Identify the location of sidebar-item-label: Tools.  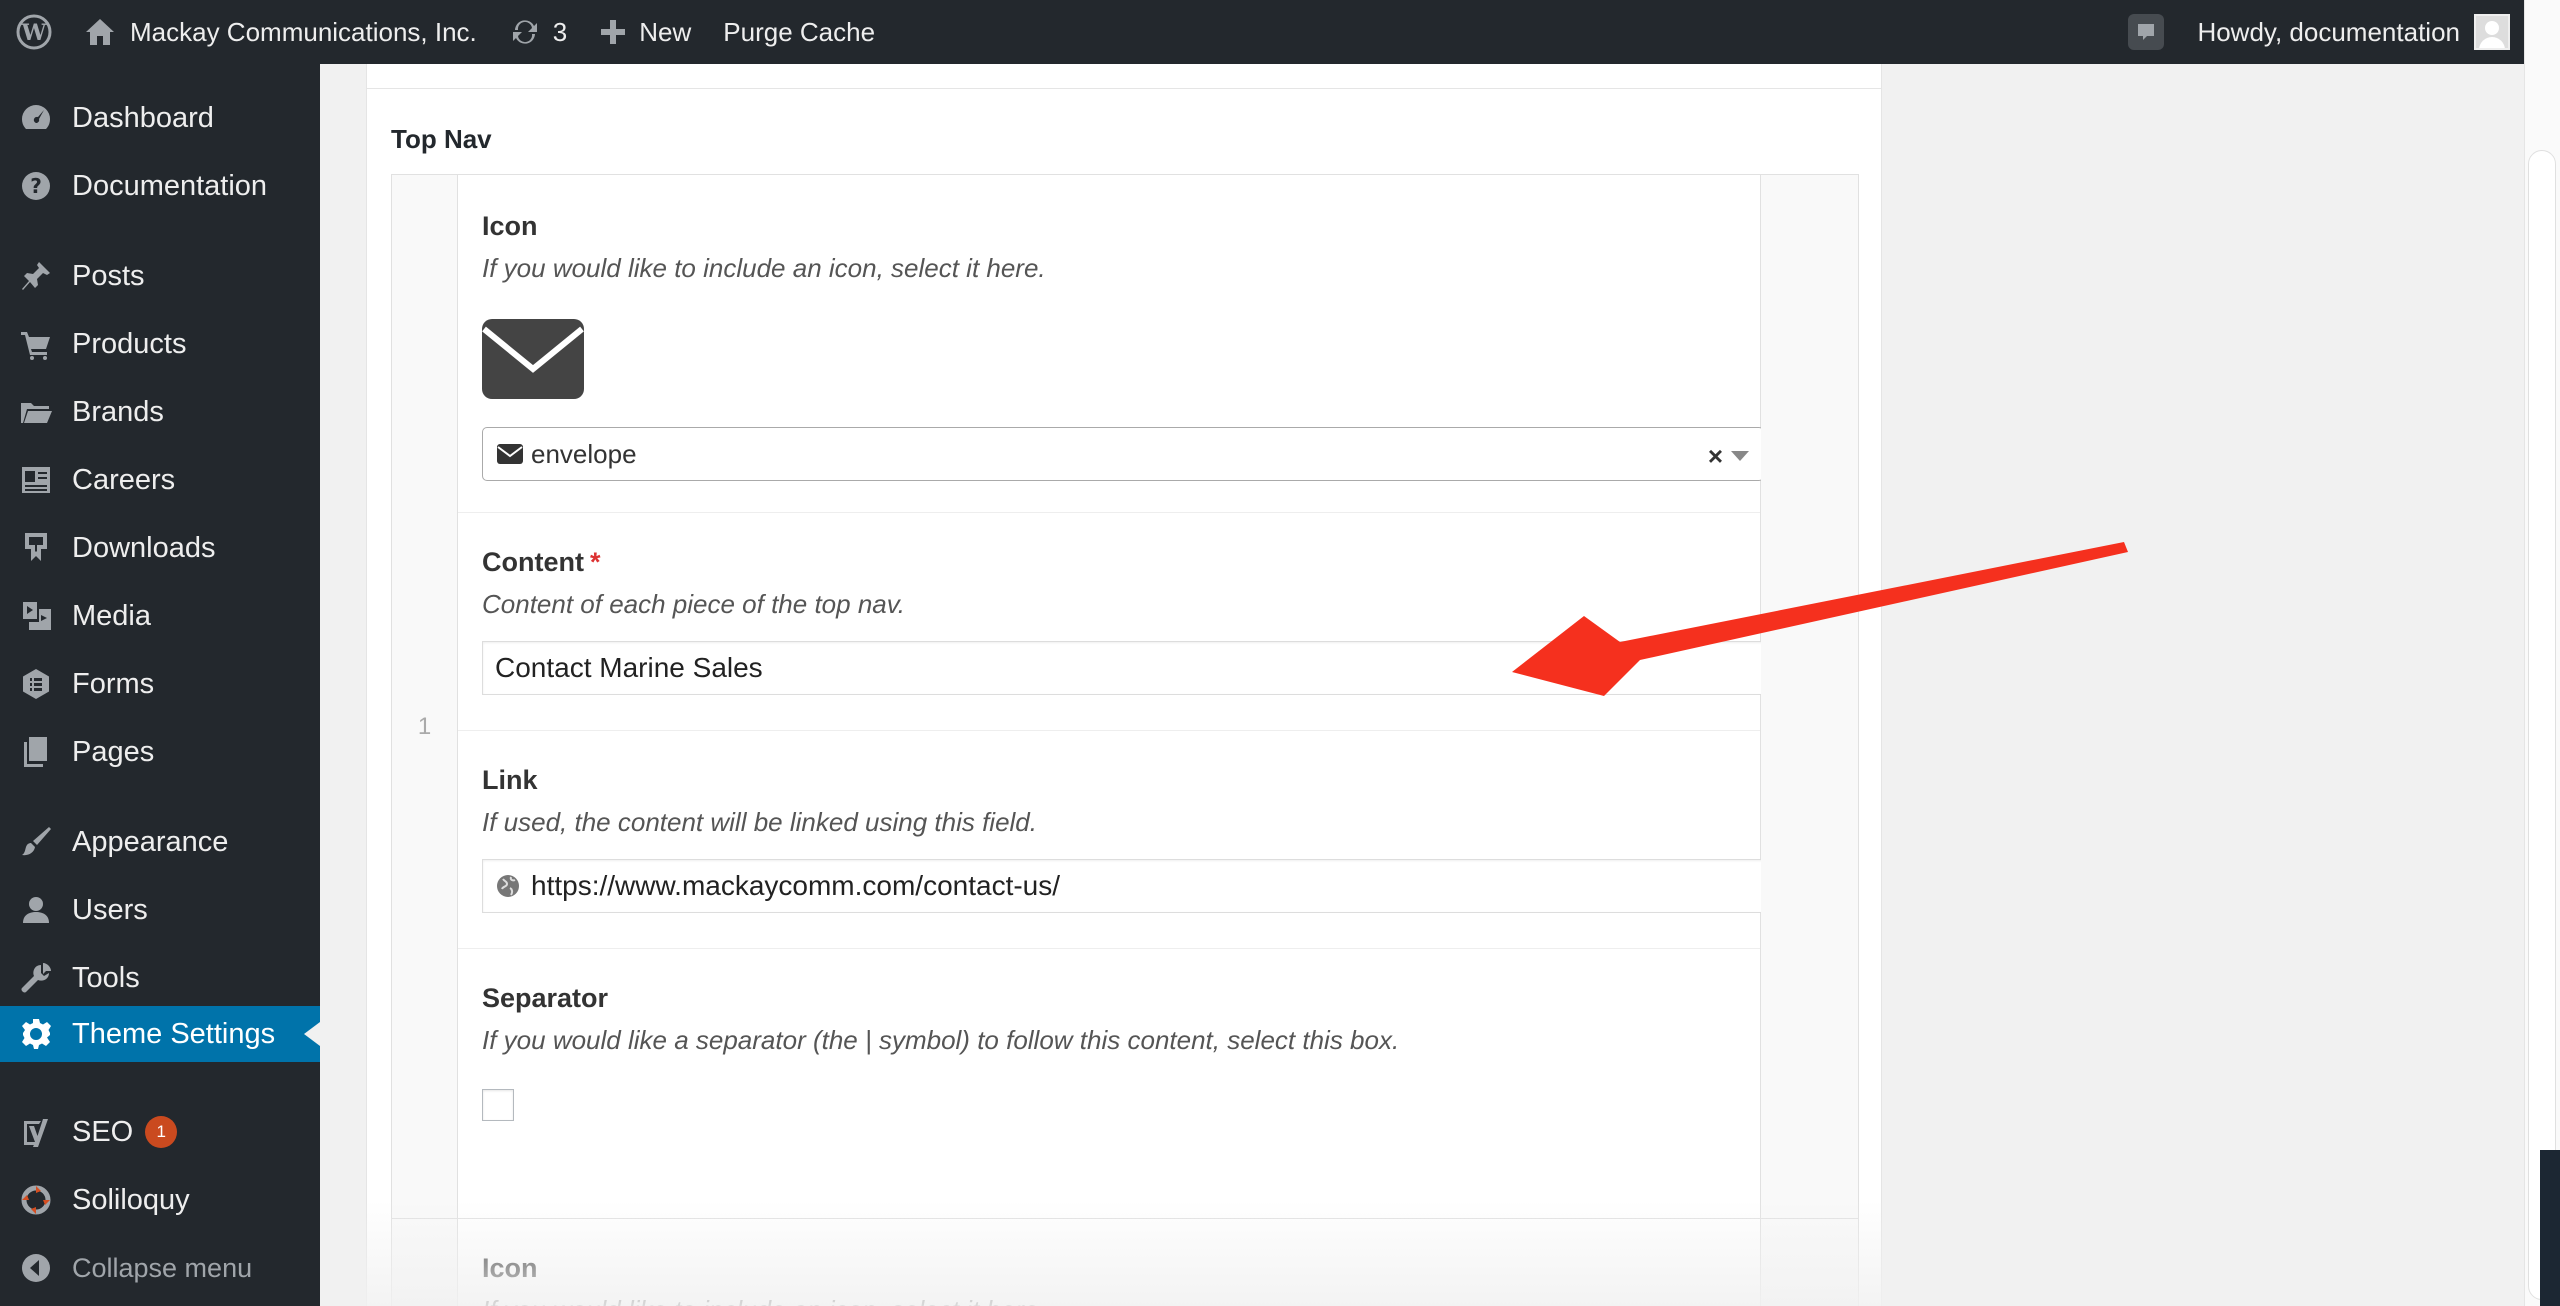
(106, 977).